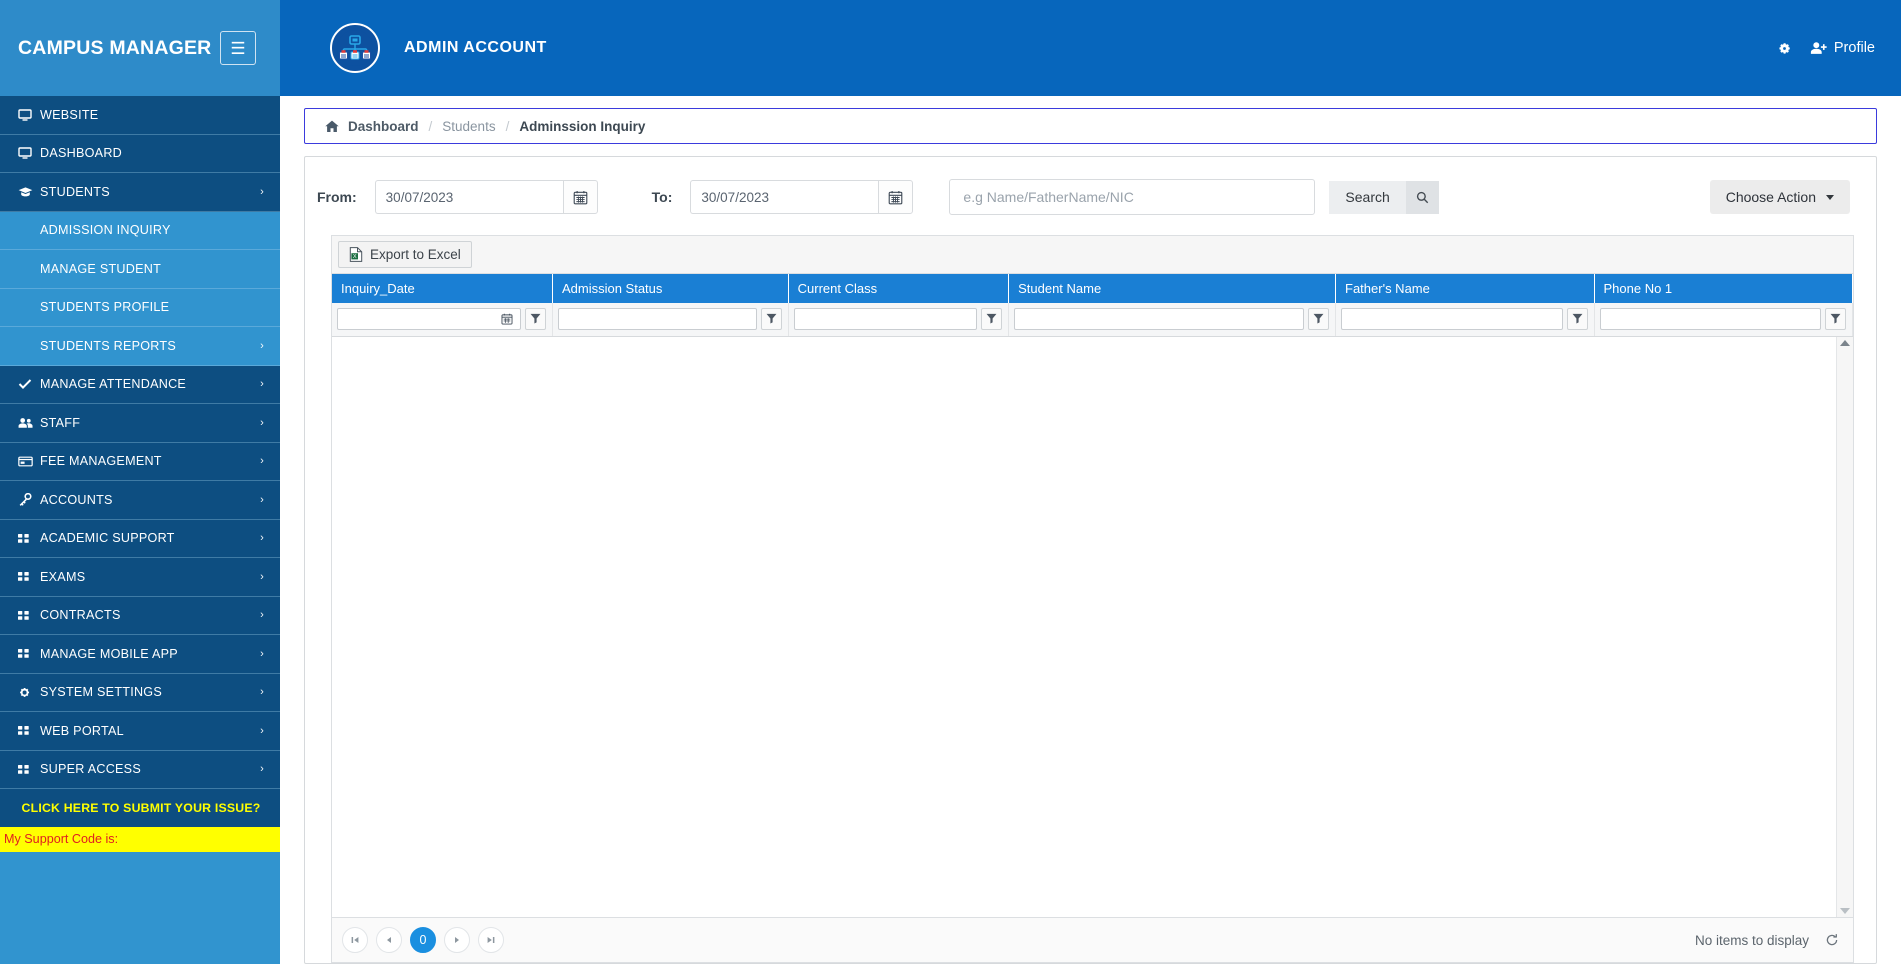  Describe the element at coordinates (670, 288) in the screenshot. I see `column-header-admission-status: Admission Status` at that location.